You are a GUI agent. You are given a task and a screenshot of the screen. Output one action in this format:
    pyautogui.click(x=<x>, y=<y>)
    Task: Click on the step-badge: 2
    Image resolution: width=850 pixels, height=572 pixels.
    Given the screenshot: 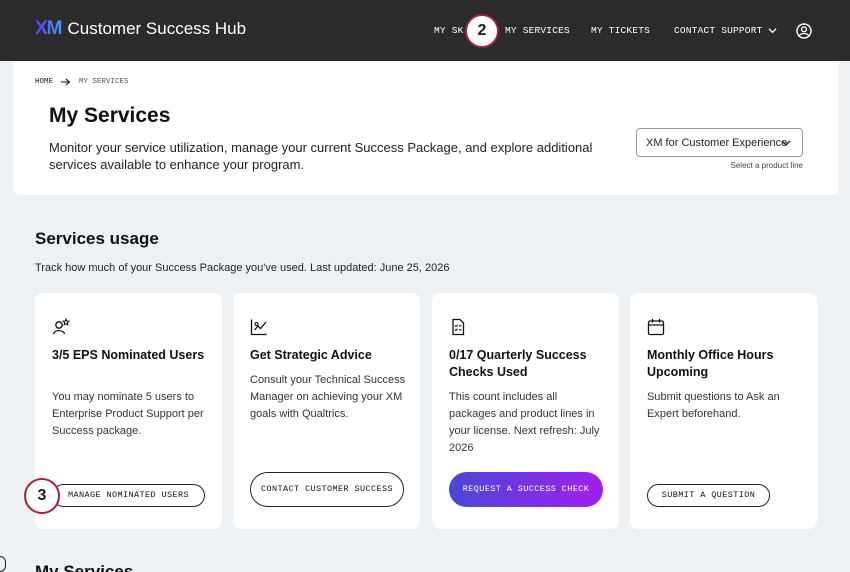 What is the action you would take?
    pyautogui.click(x=482, y=31)
    